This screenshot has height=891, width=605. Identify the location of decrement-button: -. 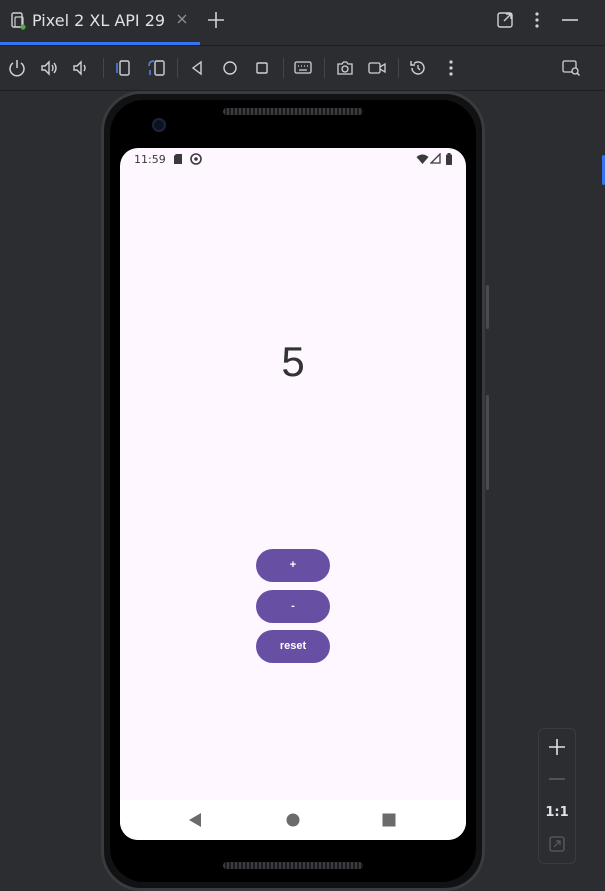
(293, 606).